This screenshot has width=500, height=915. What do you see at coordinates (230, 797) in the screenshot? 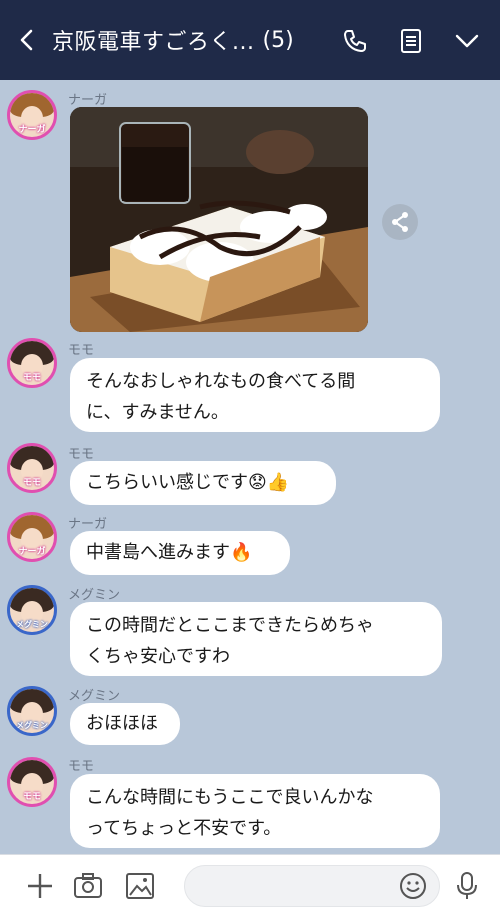
I see `message-line: こんな時間にもうここで良いんかな` at bounding box center [230, 797].